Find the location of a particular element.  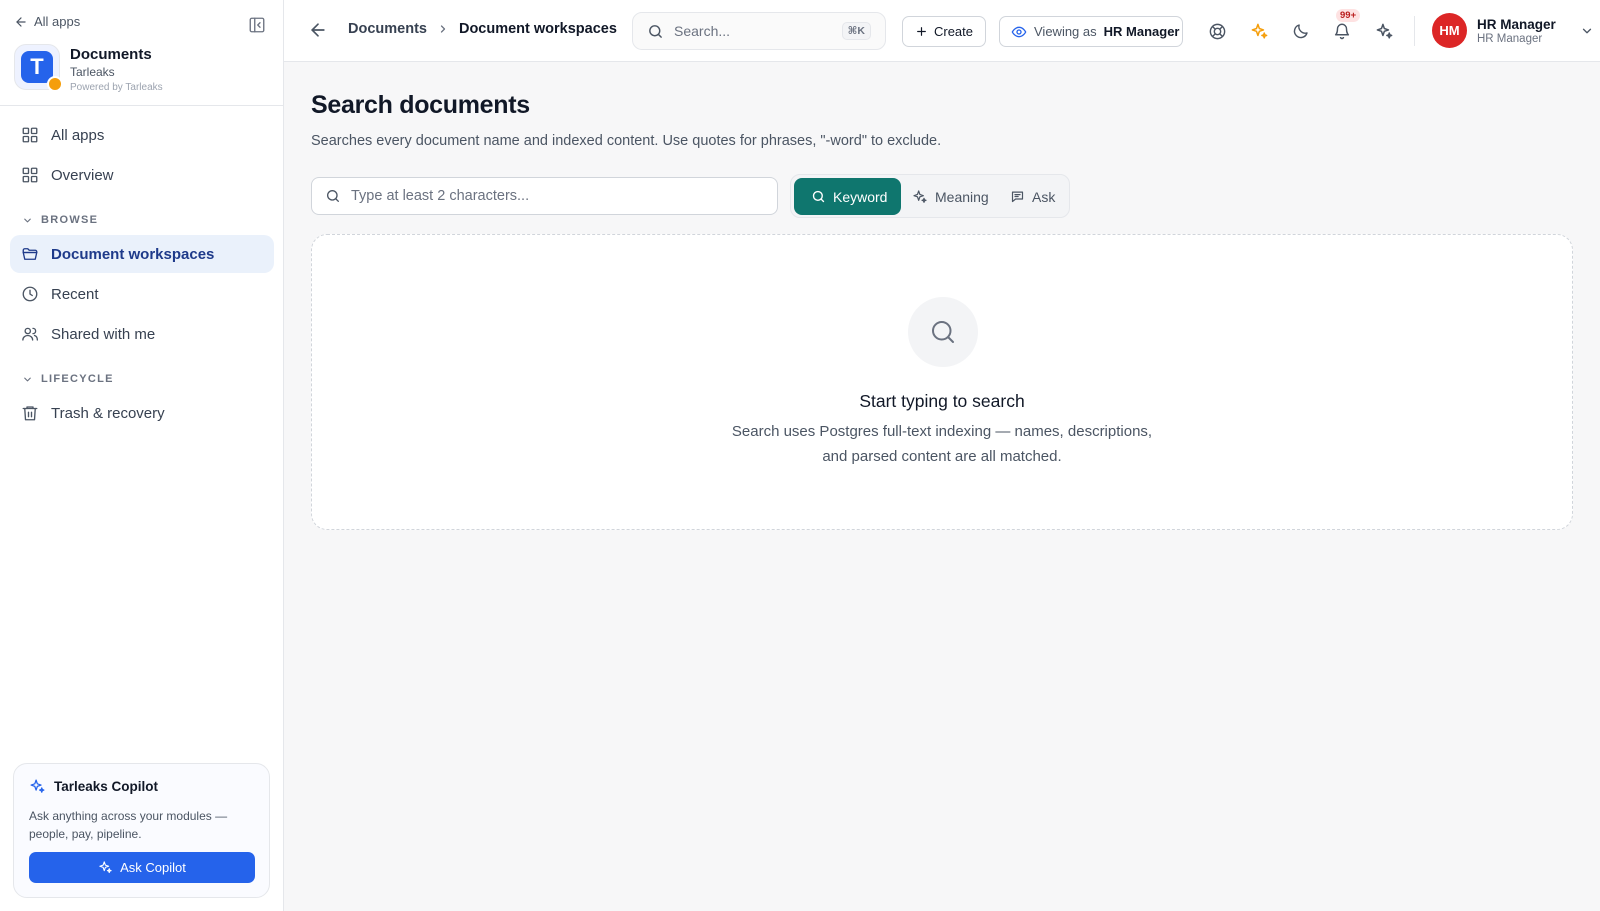

collapse-sidebar-button is located at coordinates (257, 25).